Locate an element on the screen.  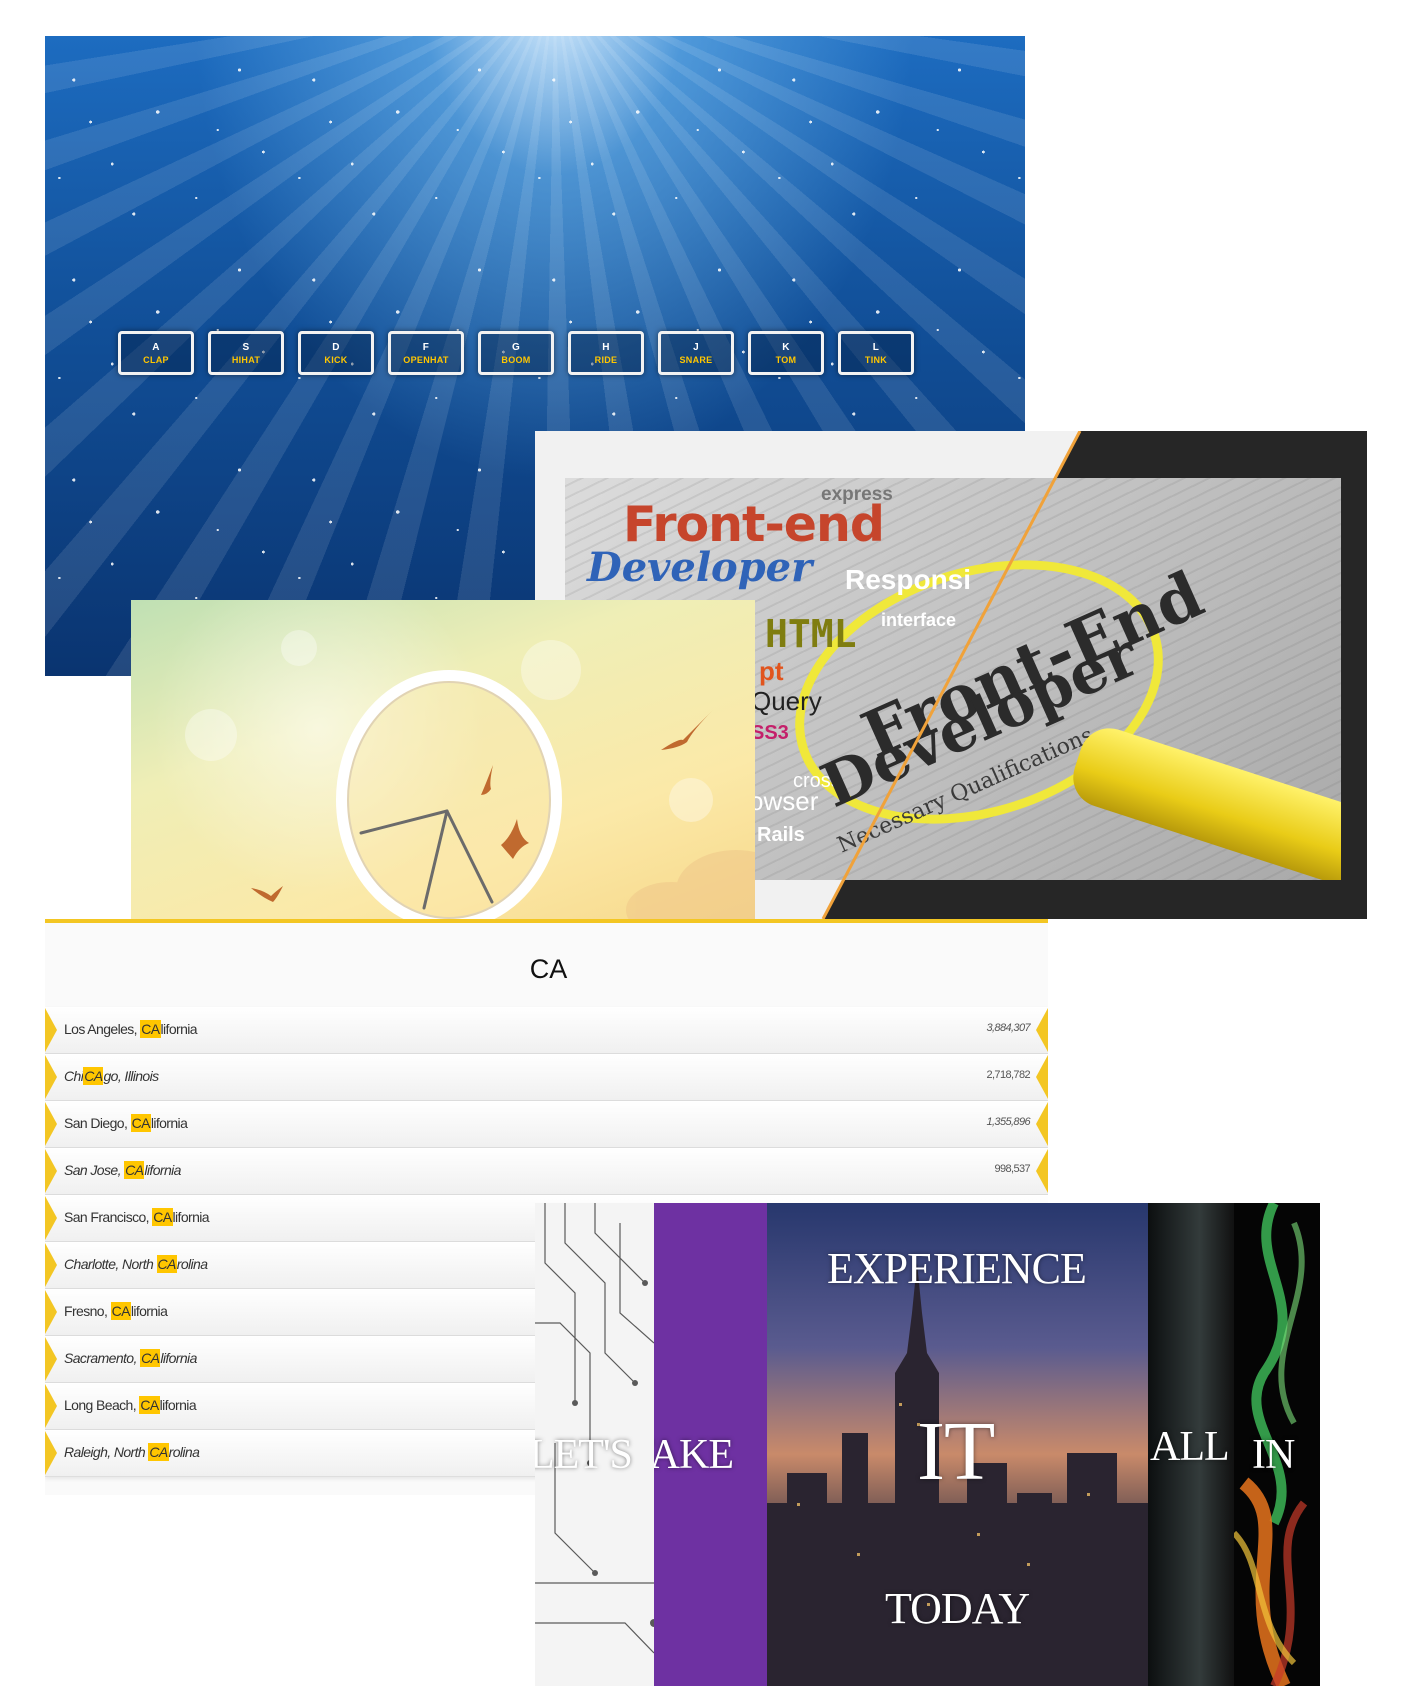
panel-word-all: ALL is located at coordinates (1190, 1447).